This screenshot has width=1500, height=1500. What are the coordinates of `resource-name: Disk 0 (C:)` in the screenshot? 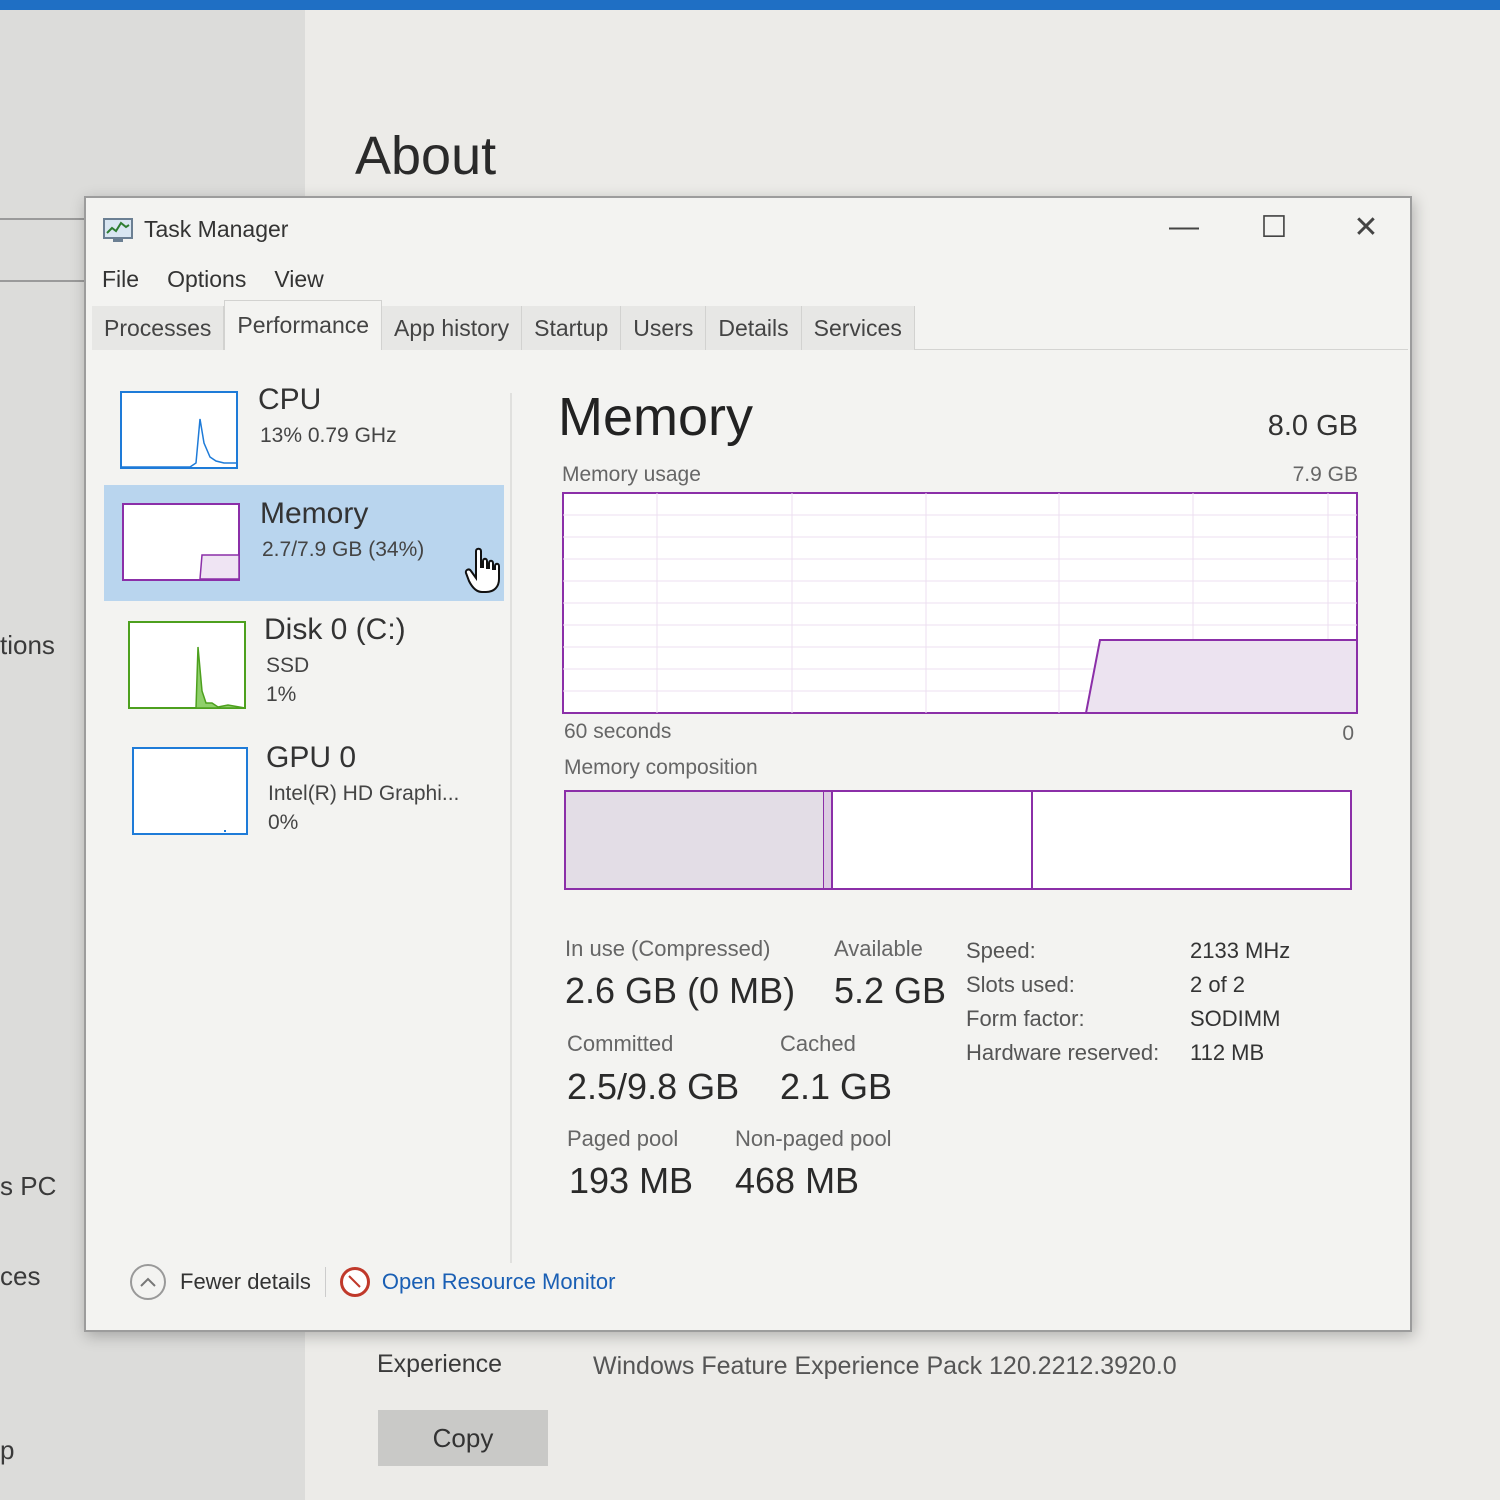 It's located at (335, 629).